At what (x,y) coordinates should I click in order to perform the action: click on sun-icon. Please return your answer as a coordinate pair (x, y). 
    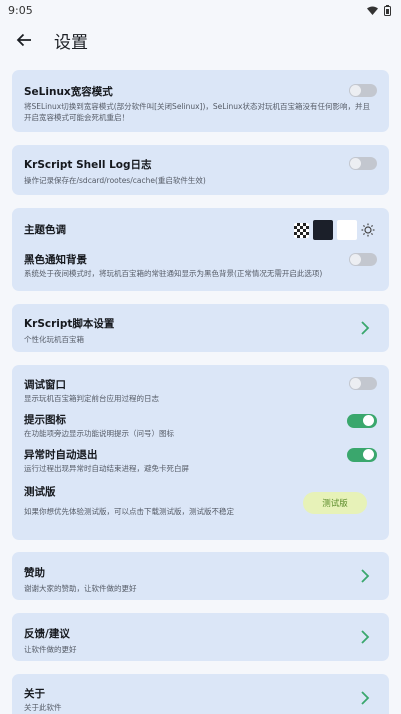
    Looking at the image, I should click on (368, 230).